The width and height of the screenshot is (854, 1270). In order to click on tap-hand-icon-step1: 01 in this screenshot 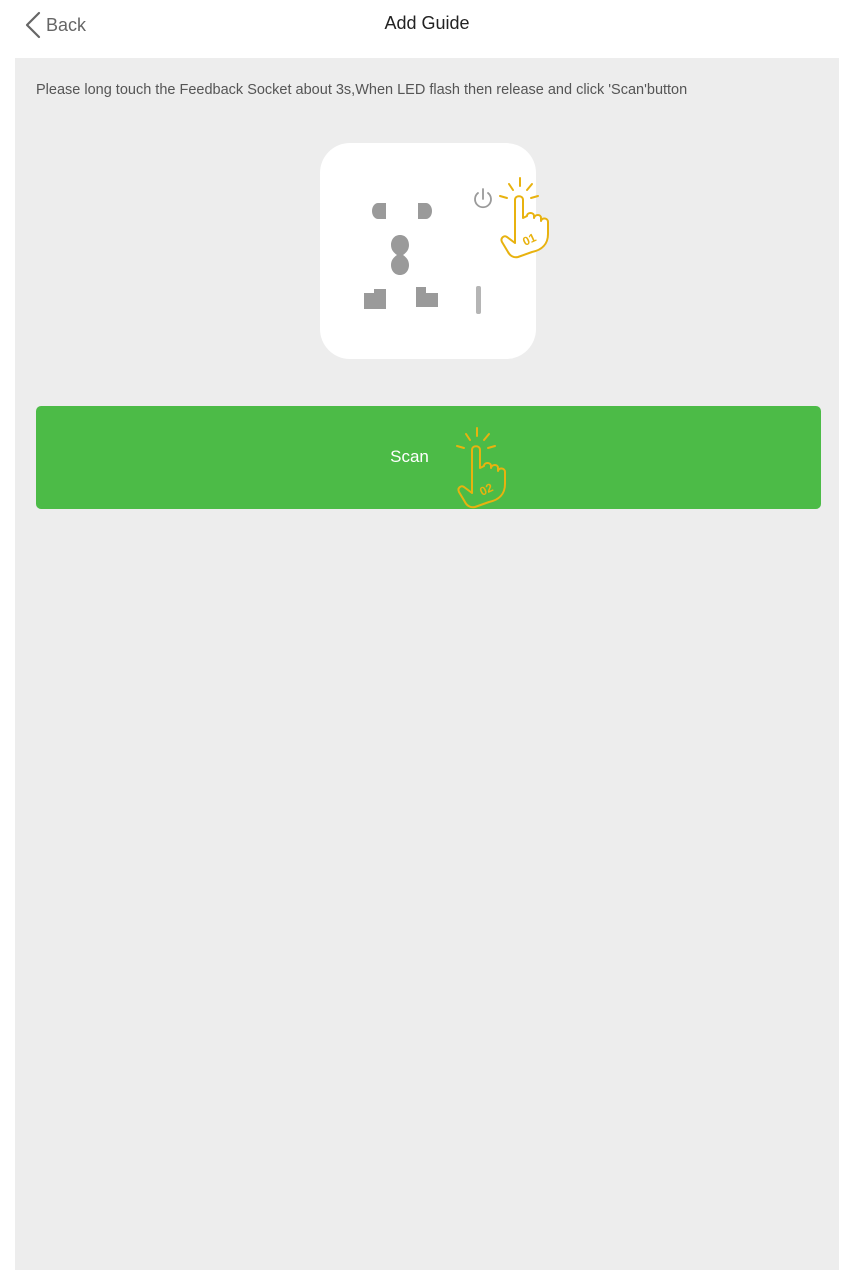, I will do `click(540, 223)`.